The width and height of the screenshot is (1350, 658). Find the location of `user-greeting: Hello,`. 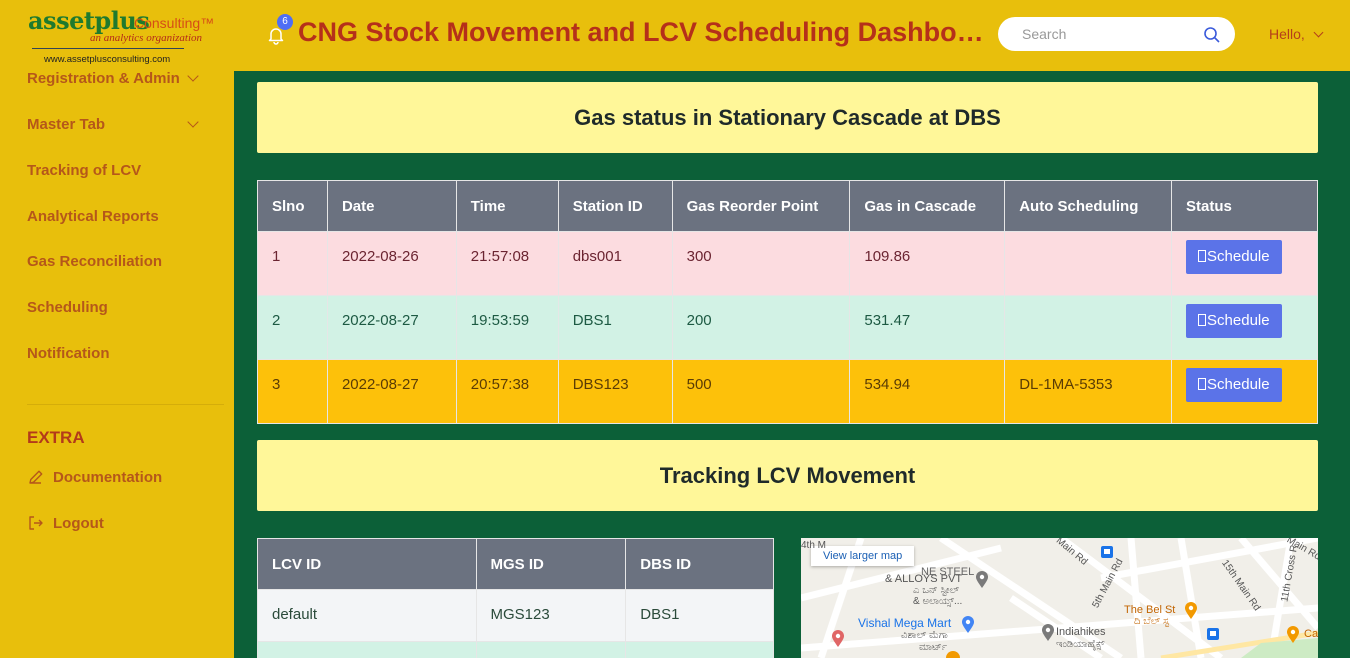

user-greeting: Hello, is located at coordinates (1287, 34).